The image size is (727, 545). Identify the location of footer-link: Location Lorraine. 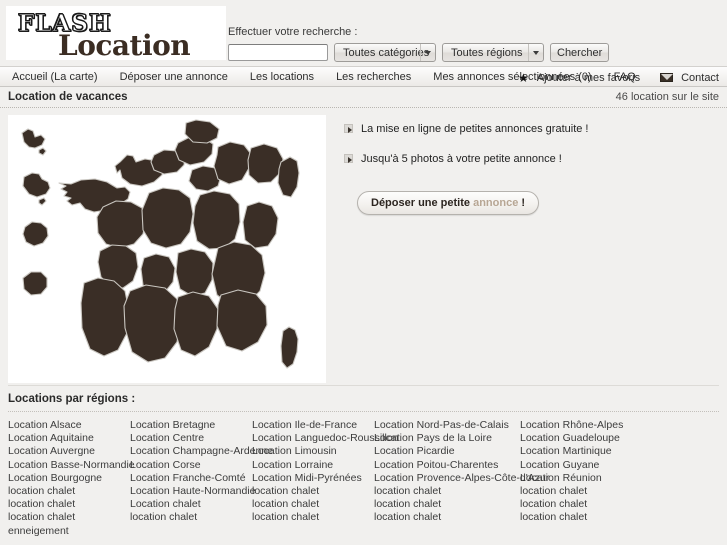
(313, 465).